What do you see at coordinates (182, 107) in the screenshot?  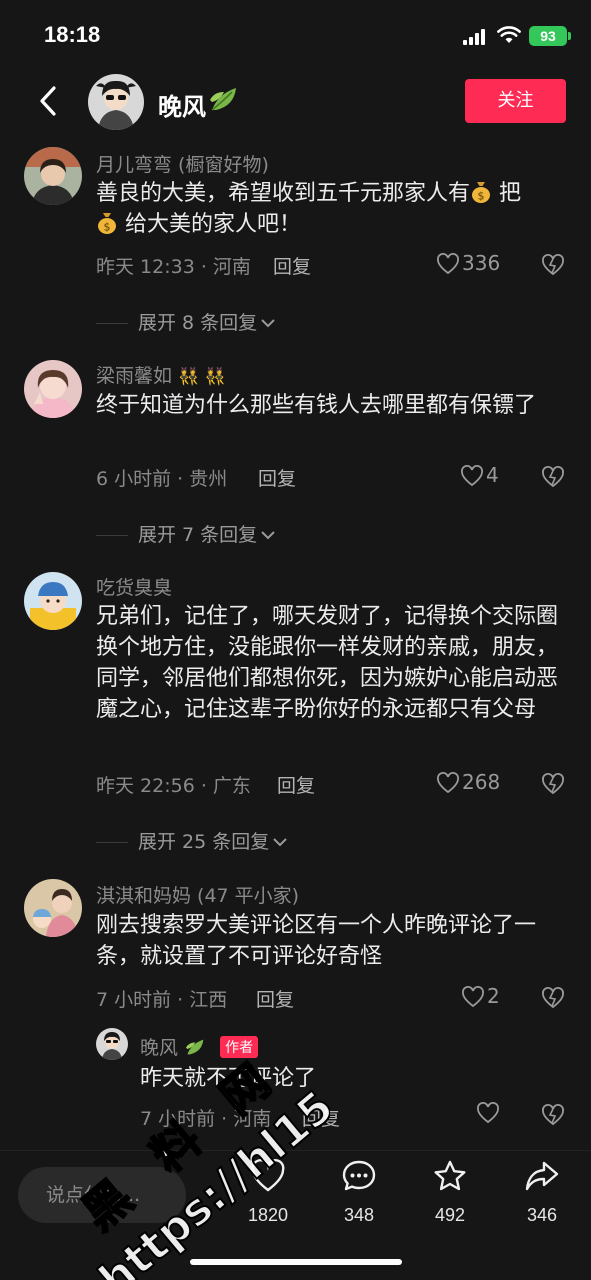 I see `profile-name: 晚风` at bounding box center [182, 107].